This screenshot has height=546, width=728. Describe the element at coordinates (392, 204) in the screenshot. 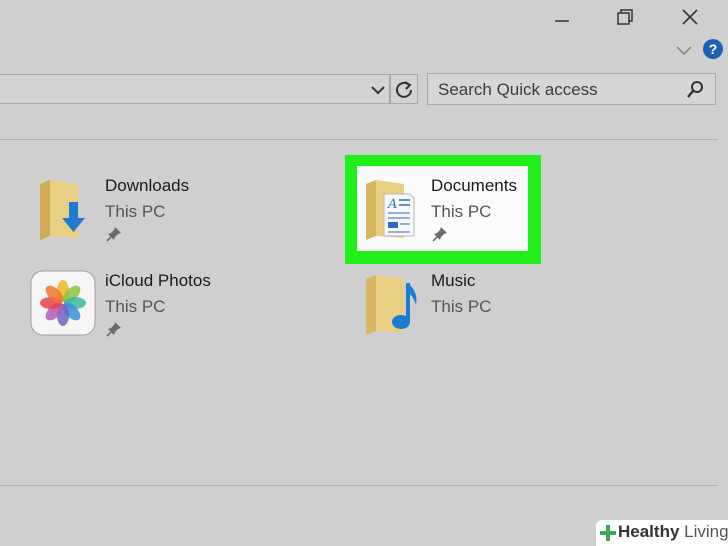

I see `svg-text: A` at that location.